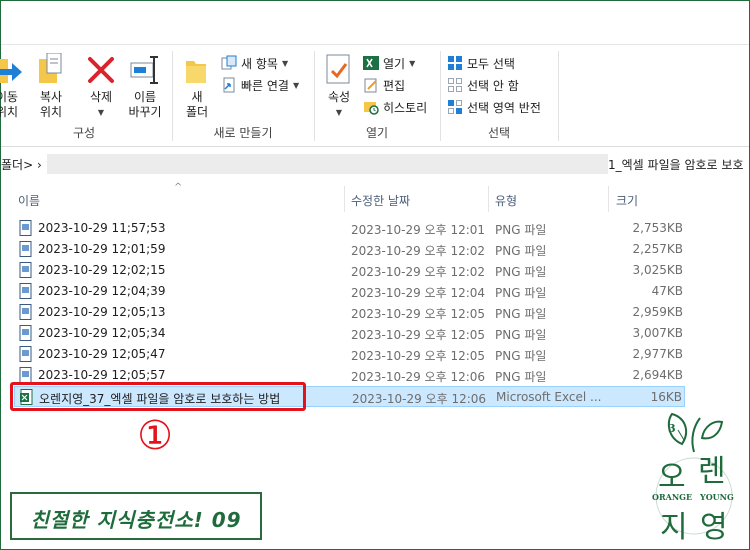 This screenshot has width=750, height=550. What do you see at coordinates (339, 86) in the screenshot?
I see `properties-button: 속성 ▼` at bounding box center [339, 86].